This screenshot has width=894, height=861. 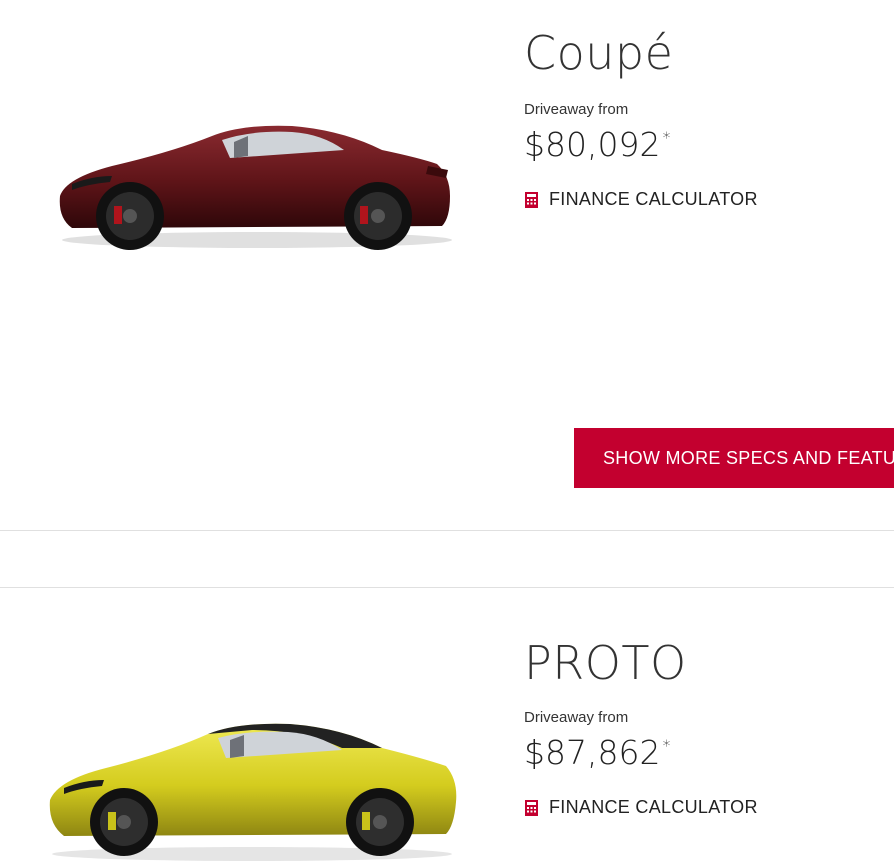 I want to click on price-display: $87,862 *, so click(x=597, y=752).